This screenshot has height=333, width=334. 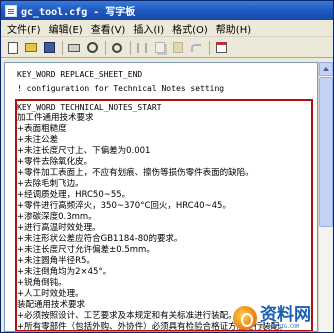 I want to click on doc-line: KEY_WORD TECHNICAL_NOTES_START, so click(x=89, y=107).